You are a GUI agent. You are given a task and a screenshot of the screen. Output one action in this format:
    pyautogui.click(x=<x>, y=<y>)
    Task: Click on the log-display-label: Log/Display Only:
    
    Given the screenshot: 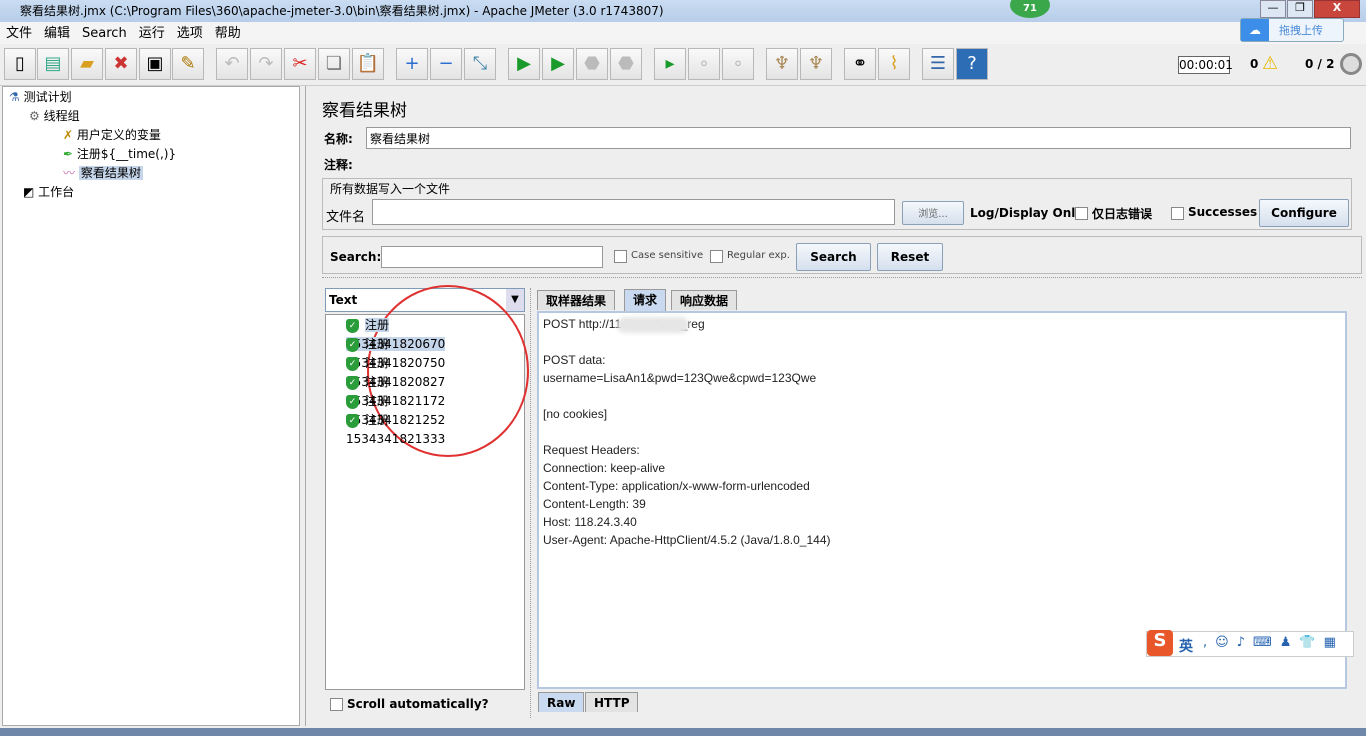 What is the action you would take?
    pyautogui.click(x=1029, y=213)
    